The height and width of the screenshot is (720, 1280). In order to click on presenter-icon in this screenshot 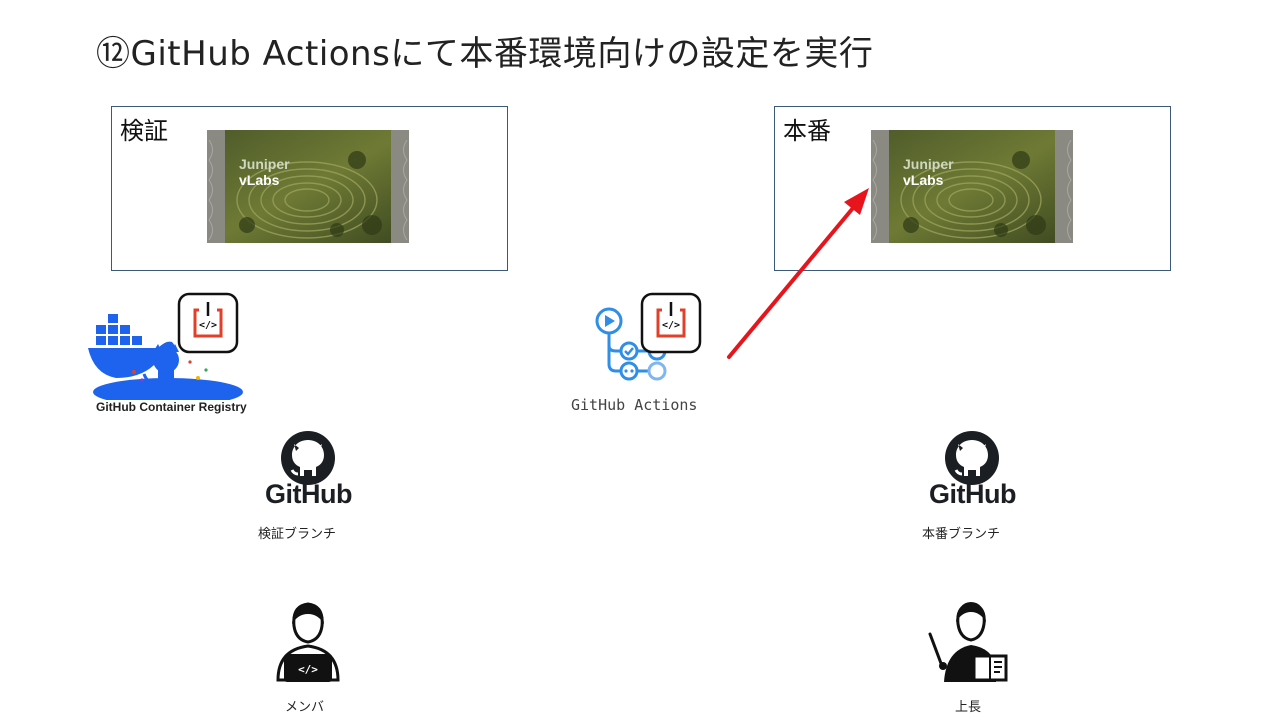, I will do `click(968, 642)`.